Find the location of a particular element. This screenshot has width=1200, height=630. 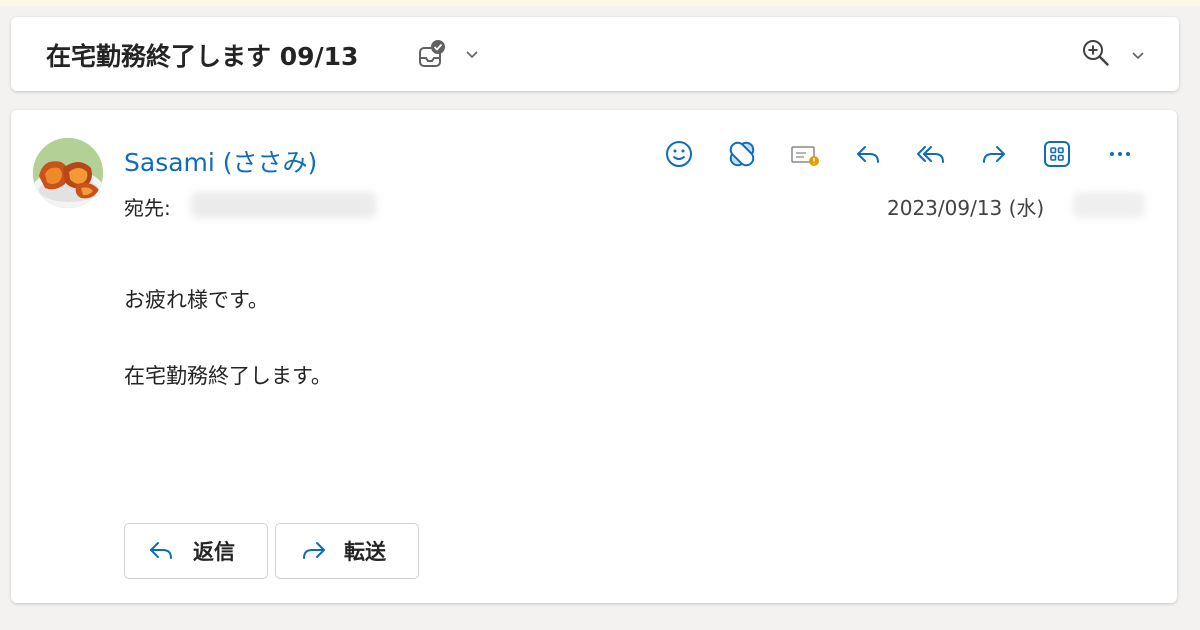

subject-header: 在宅勤務終了します 09/13 is located at coordinates (595, 54).